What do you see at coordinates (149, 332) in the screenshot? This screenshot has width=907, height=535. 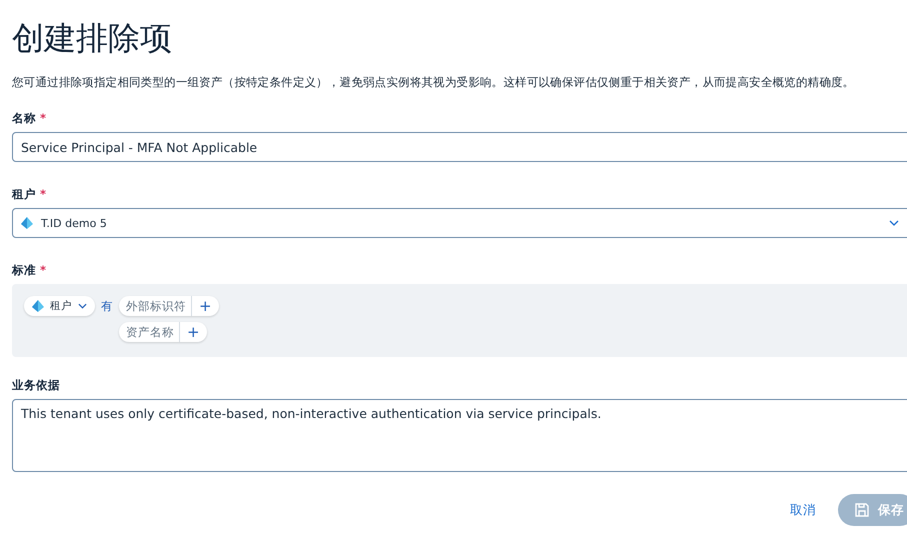 I see `condition-label: 资产名称` at bounding box center [149, 332].